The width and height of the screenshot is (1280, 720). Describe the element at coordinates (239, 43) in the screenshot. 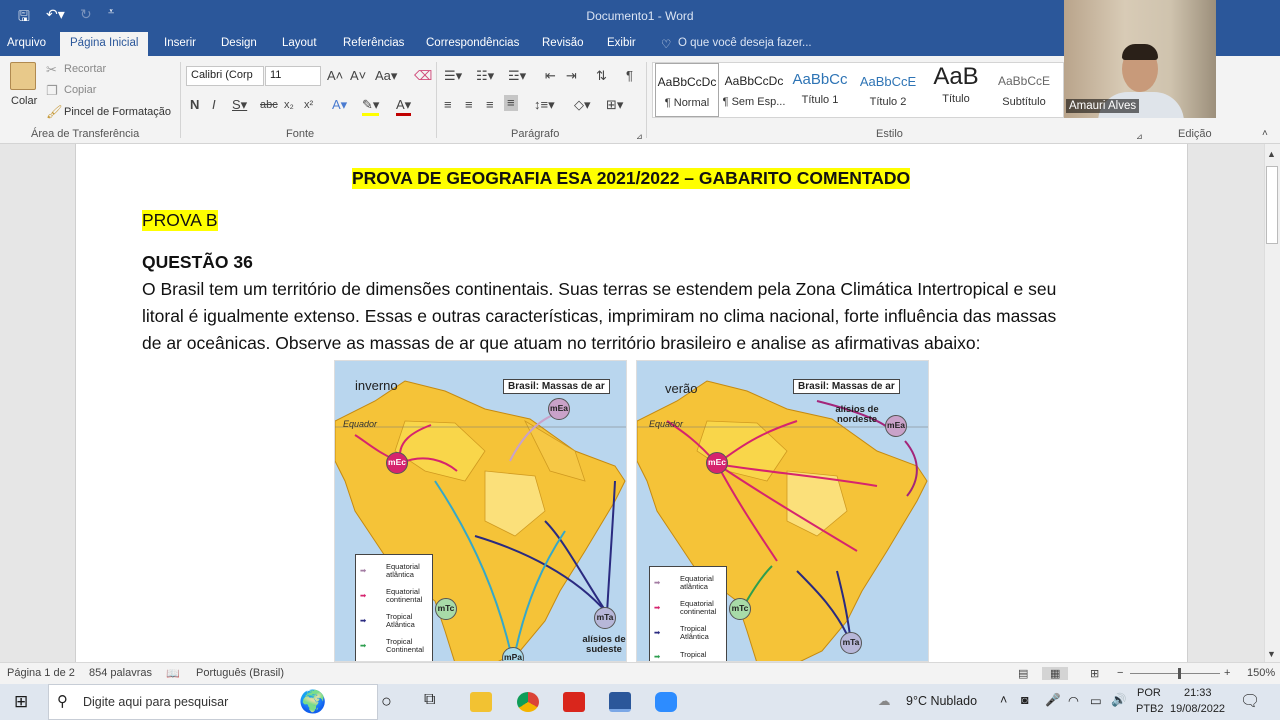

I see `tab-design: Design` at that location.